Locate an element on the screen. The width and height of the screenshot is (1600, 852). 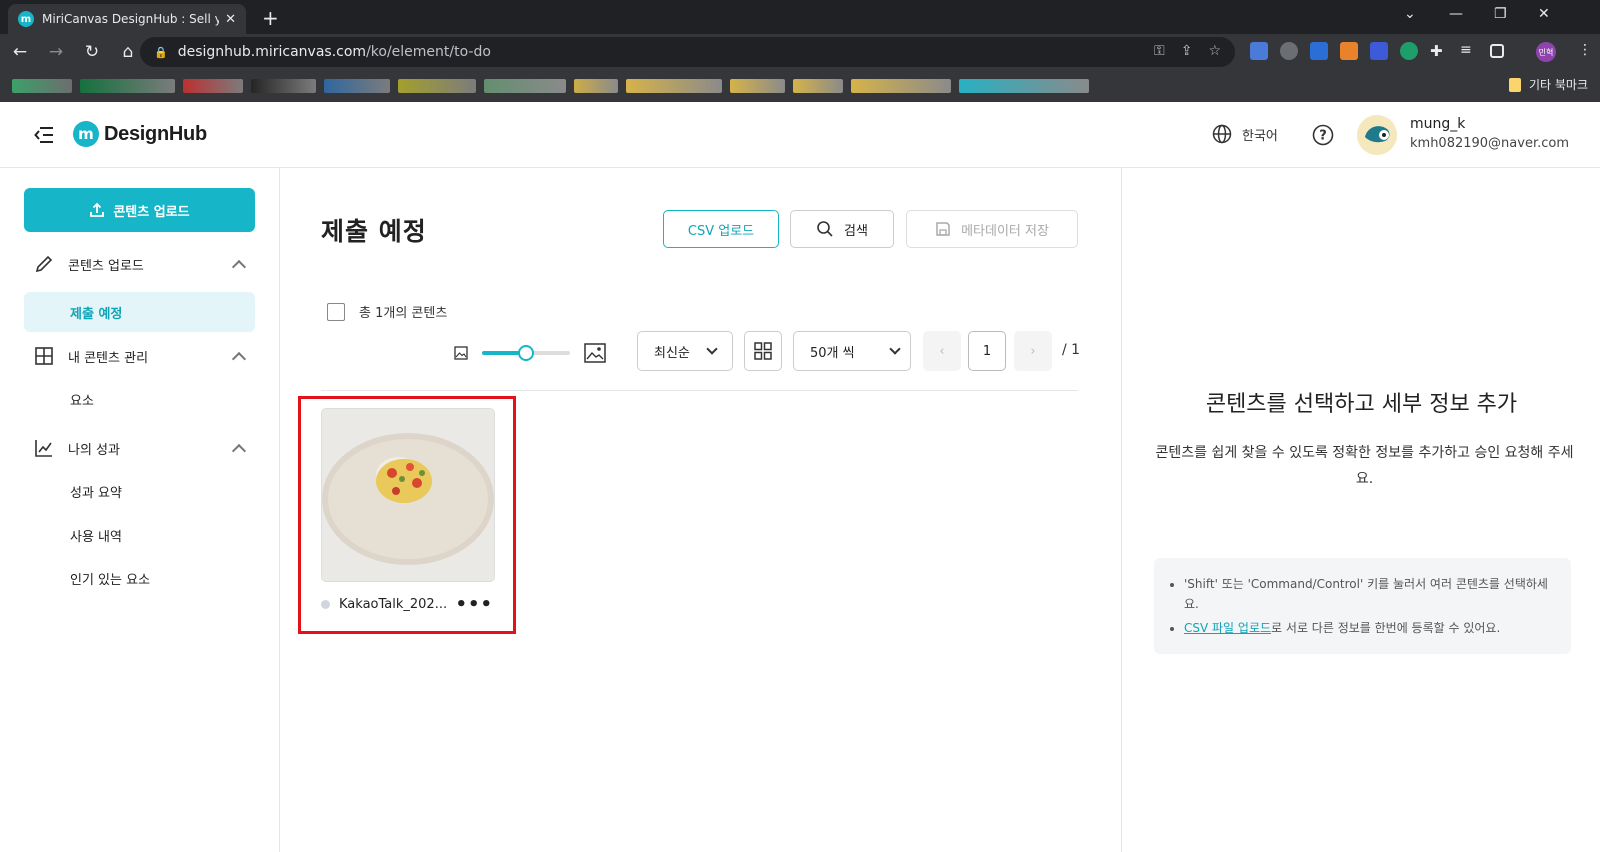
search-icon is located at coordinates (825, 229).